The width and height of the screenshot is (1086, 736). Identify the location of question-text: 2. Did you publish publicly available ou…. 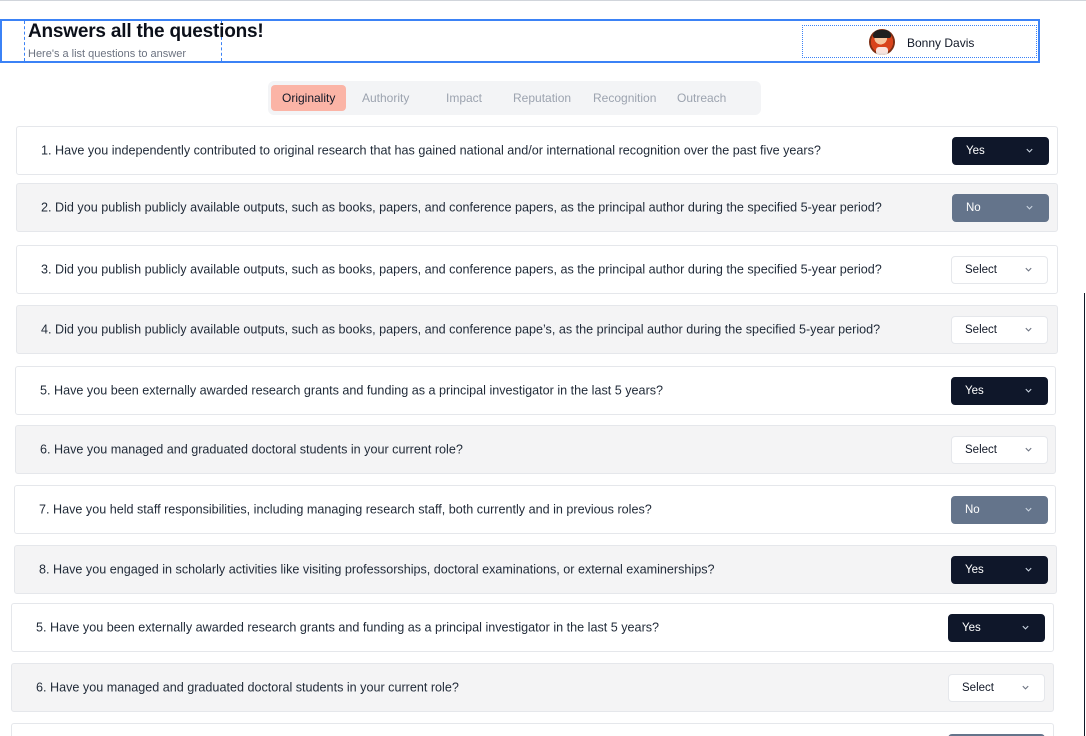
(461, 207).